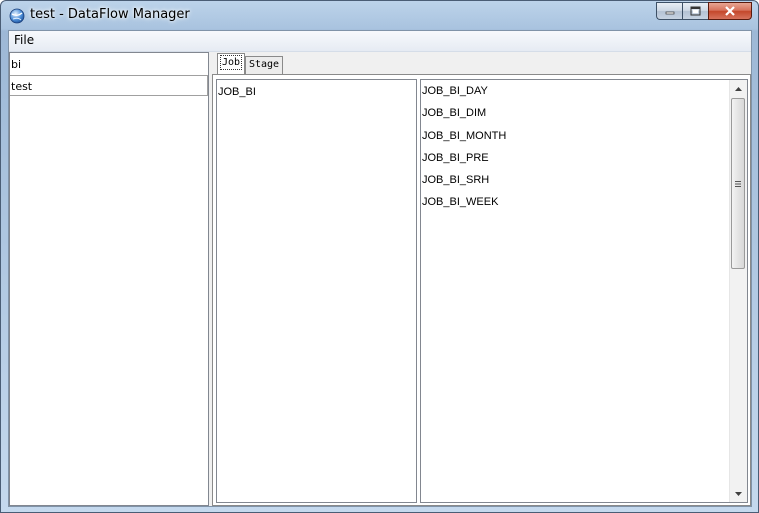 The height and width of the screenshot is (513, 759). I want to click on tab-job-label: Job, so click(231, 62).